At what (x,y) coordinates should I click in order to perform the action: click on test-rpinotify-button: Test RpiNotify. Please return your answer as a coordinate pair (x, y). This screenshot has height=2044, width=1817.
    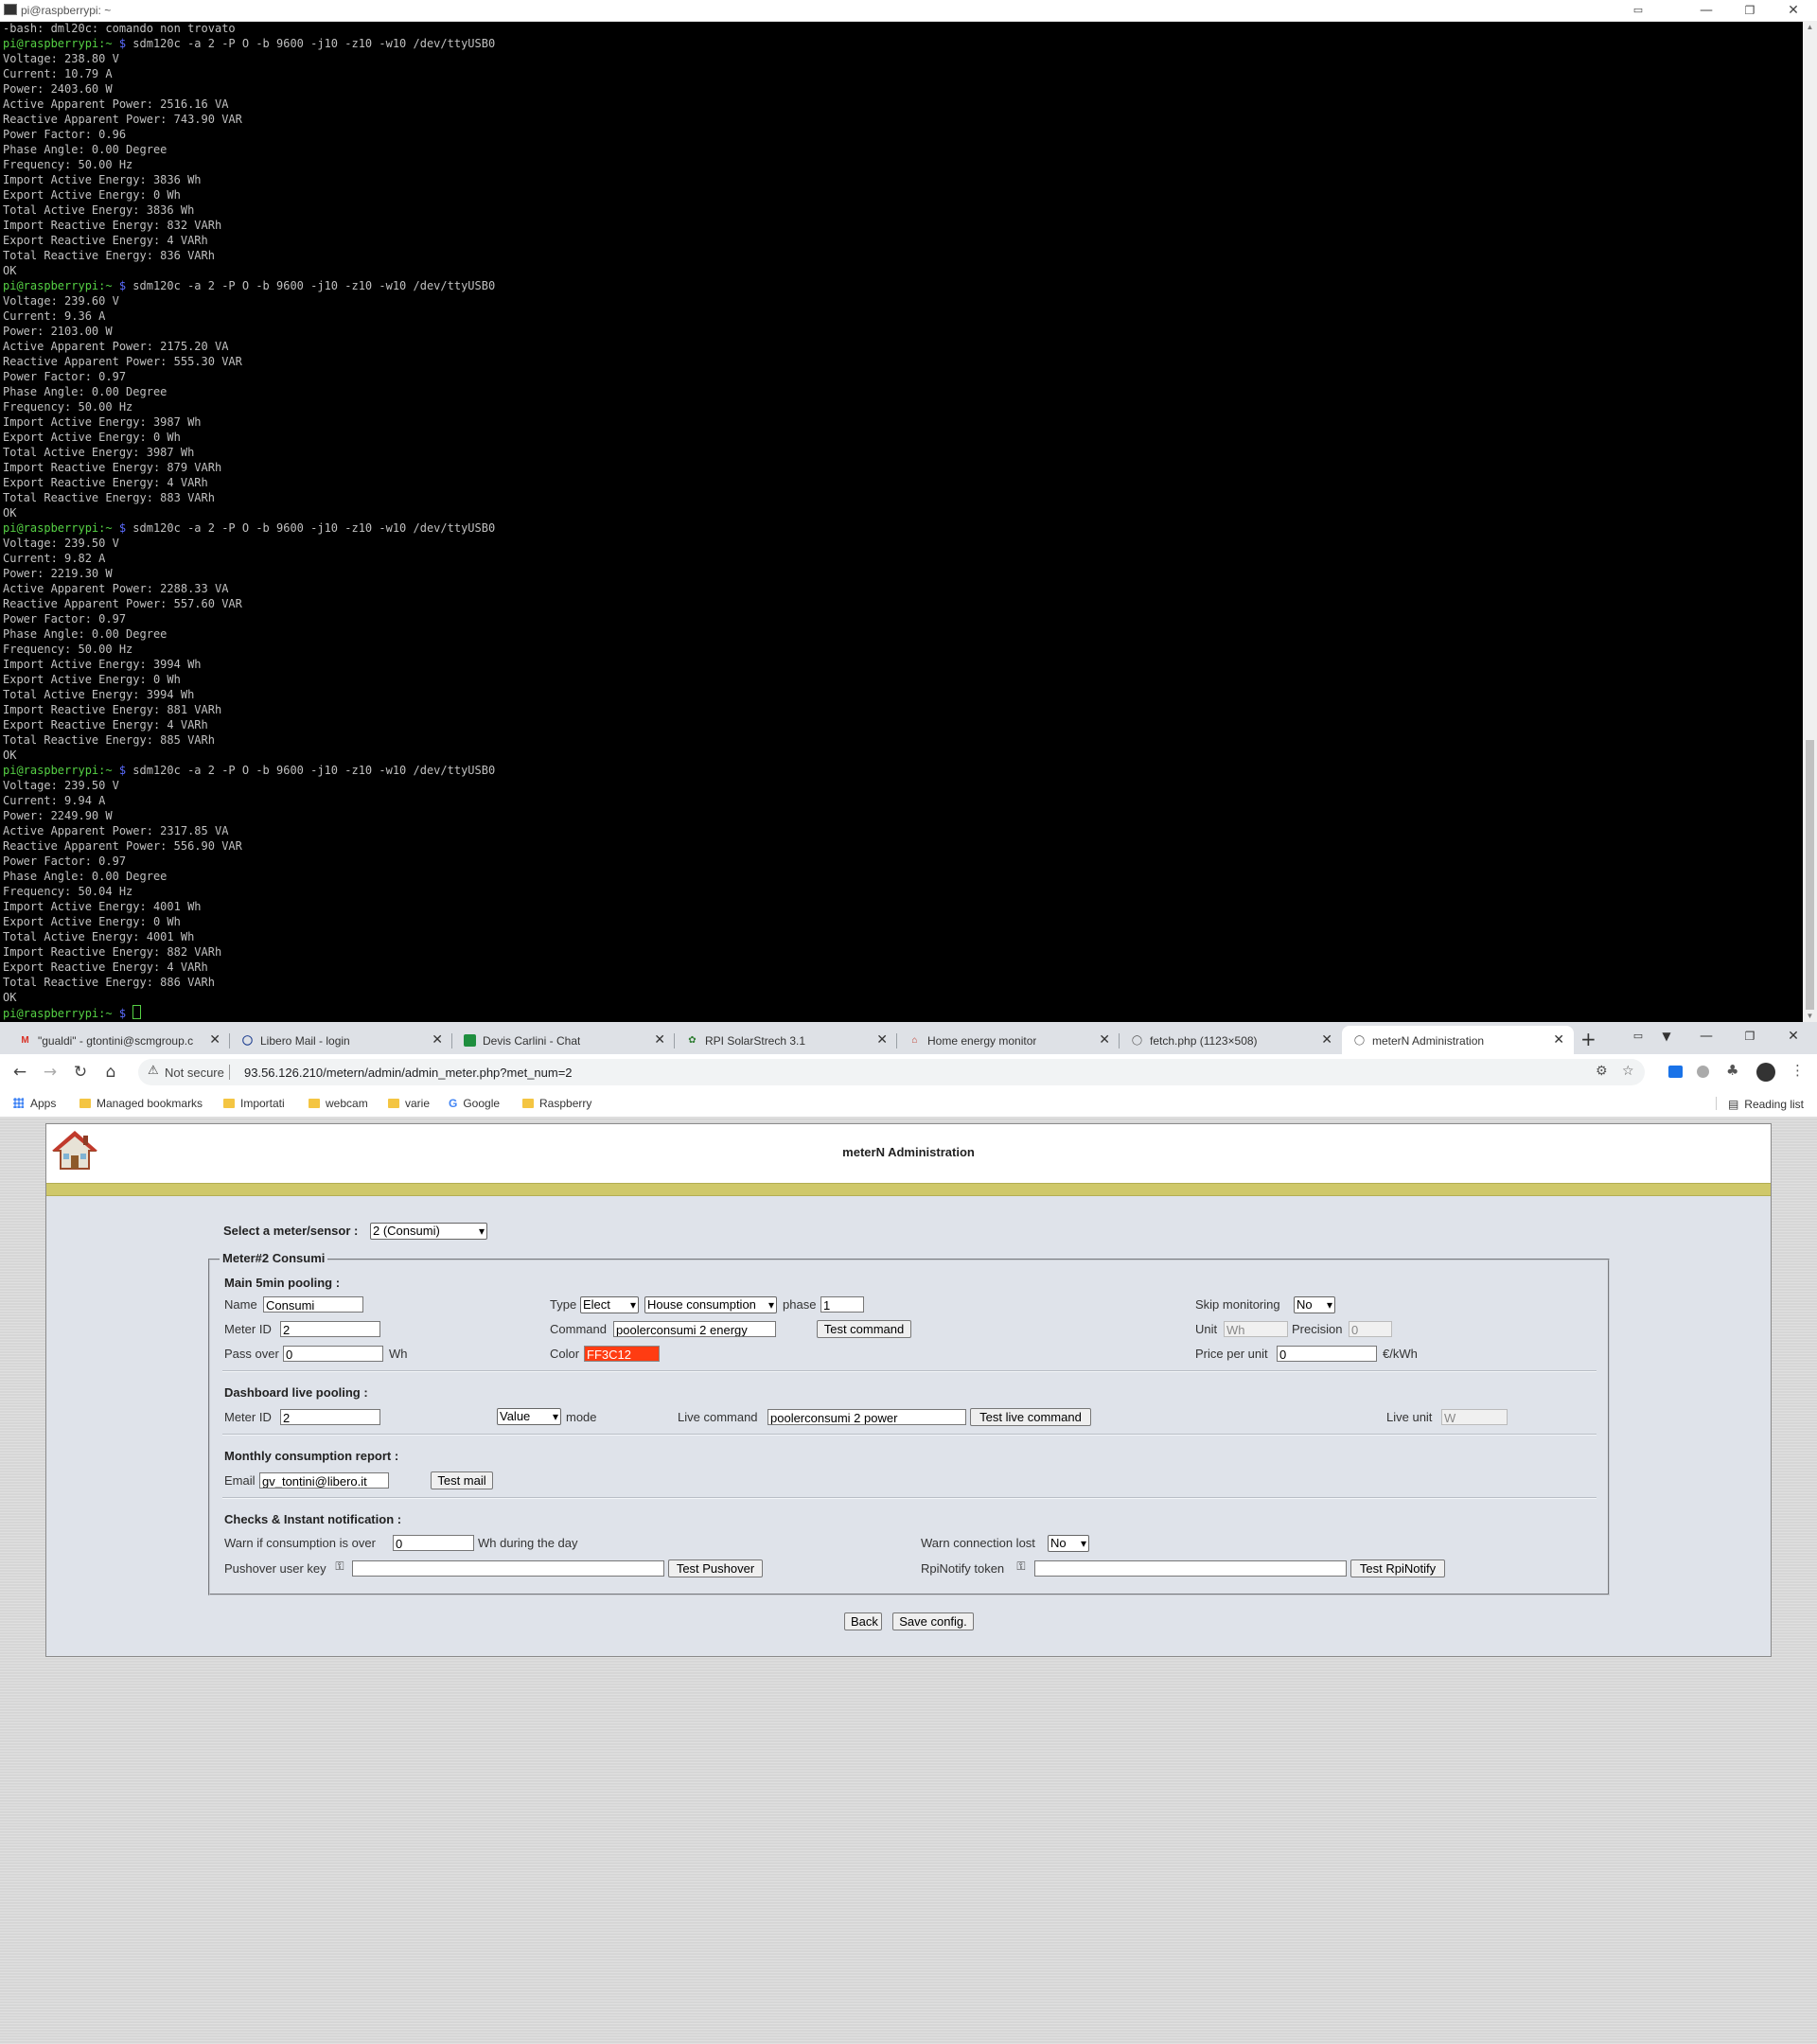
    Looking at the image, I should click on (1398, 1568).